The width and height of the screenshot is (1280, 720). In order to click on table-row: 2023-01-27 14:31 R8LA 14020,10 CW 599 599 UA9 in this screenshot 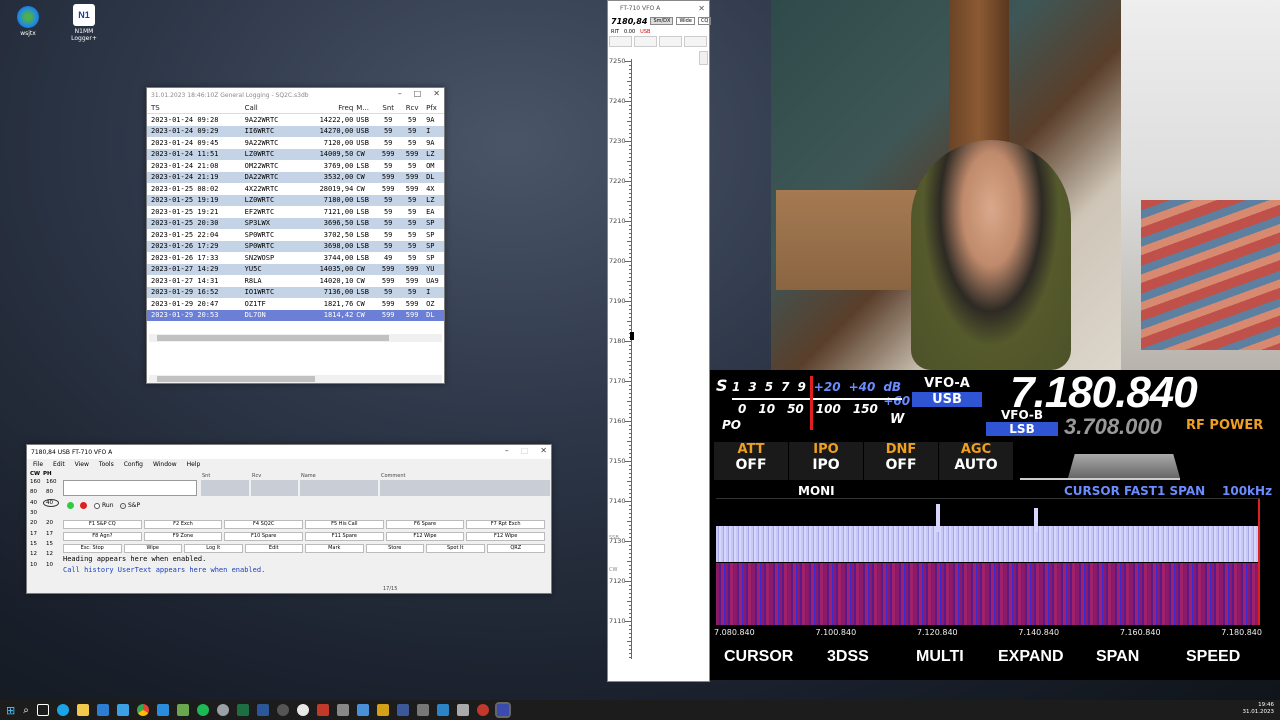, I will do `click(295, 281)`.